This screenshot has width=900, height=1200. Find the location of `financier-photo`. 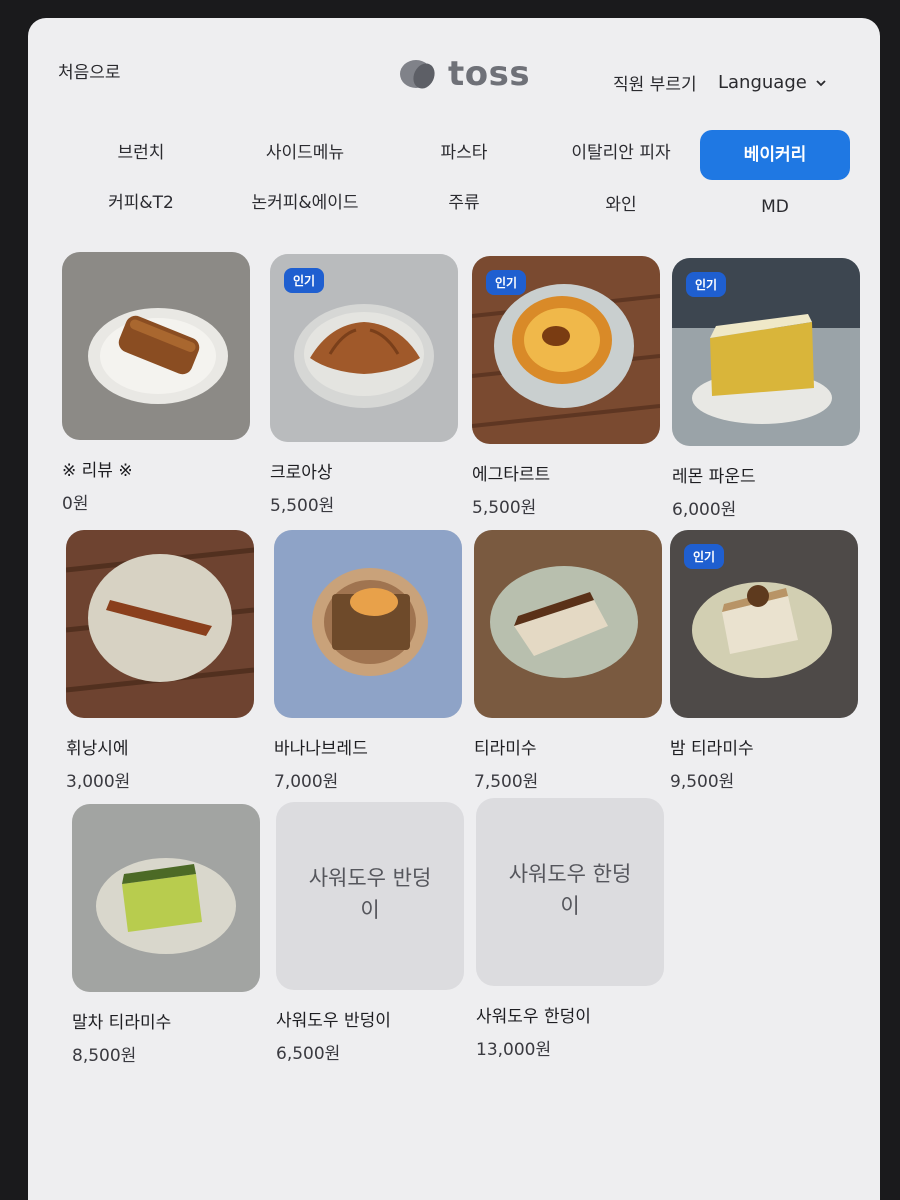

financier-photo is located at coordinates (156, 346).